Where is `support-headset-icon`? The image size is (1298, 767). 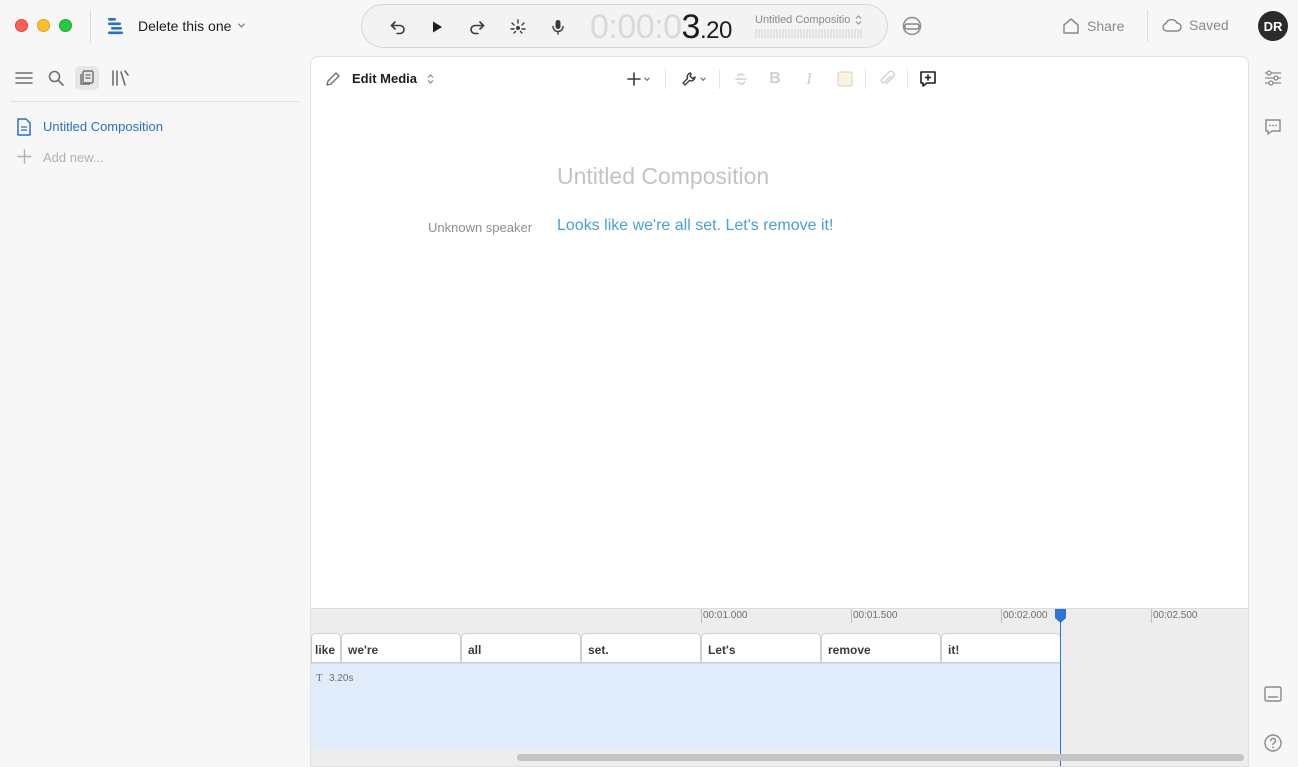 support-headset-icon is located at coordinates (912, 26).